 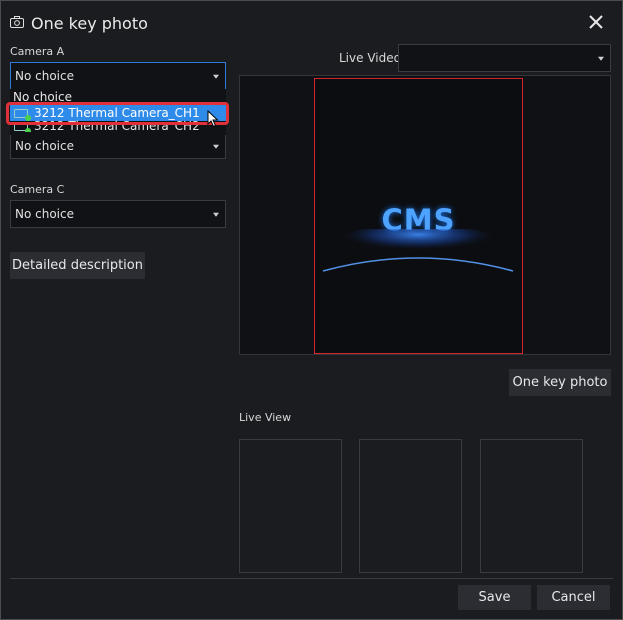 I want to click on camera-a-value: No choice, so click(x=44, y=76).